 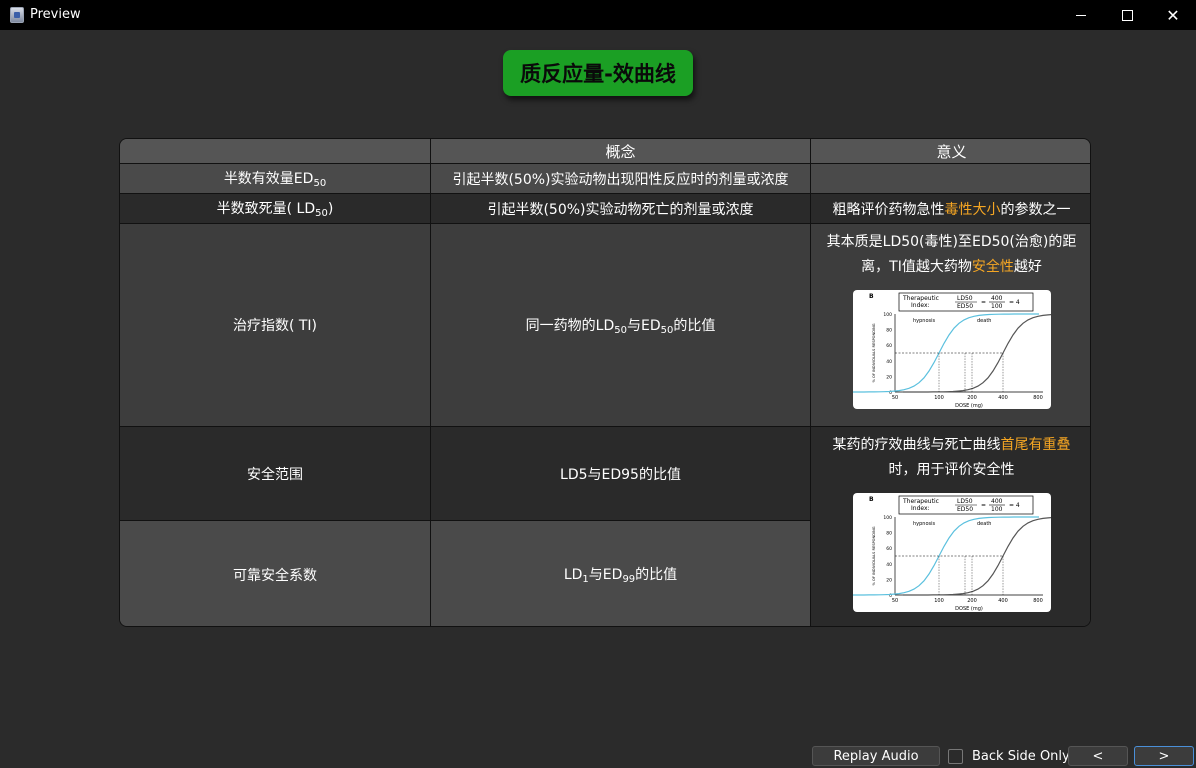 I want to click on row-ld50-concept: 引起半数(50%)实验动物死亡的剂量或浓度, so click(x=621, y=209).